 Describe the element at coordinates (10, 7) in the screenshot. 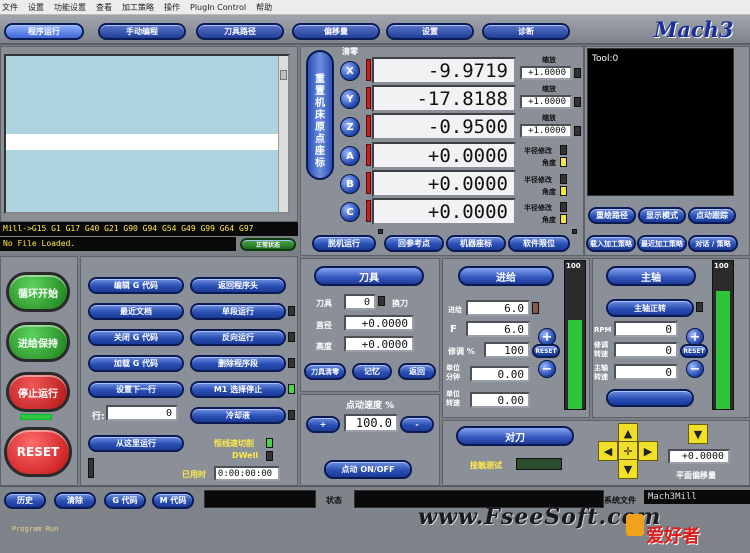

I see `menu-file: 文件` at that location.